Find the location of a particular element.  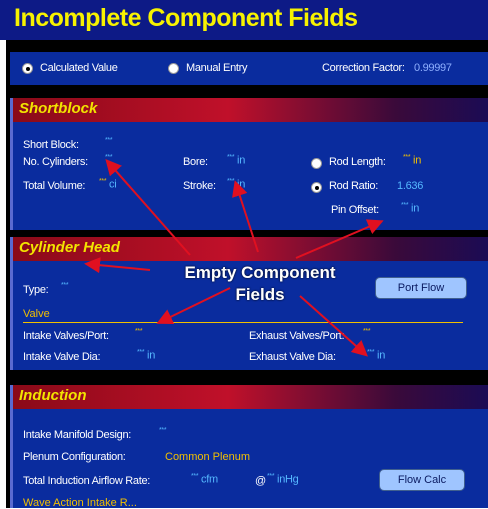

arrow-to-stroke is located at coordinates (245, 216).